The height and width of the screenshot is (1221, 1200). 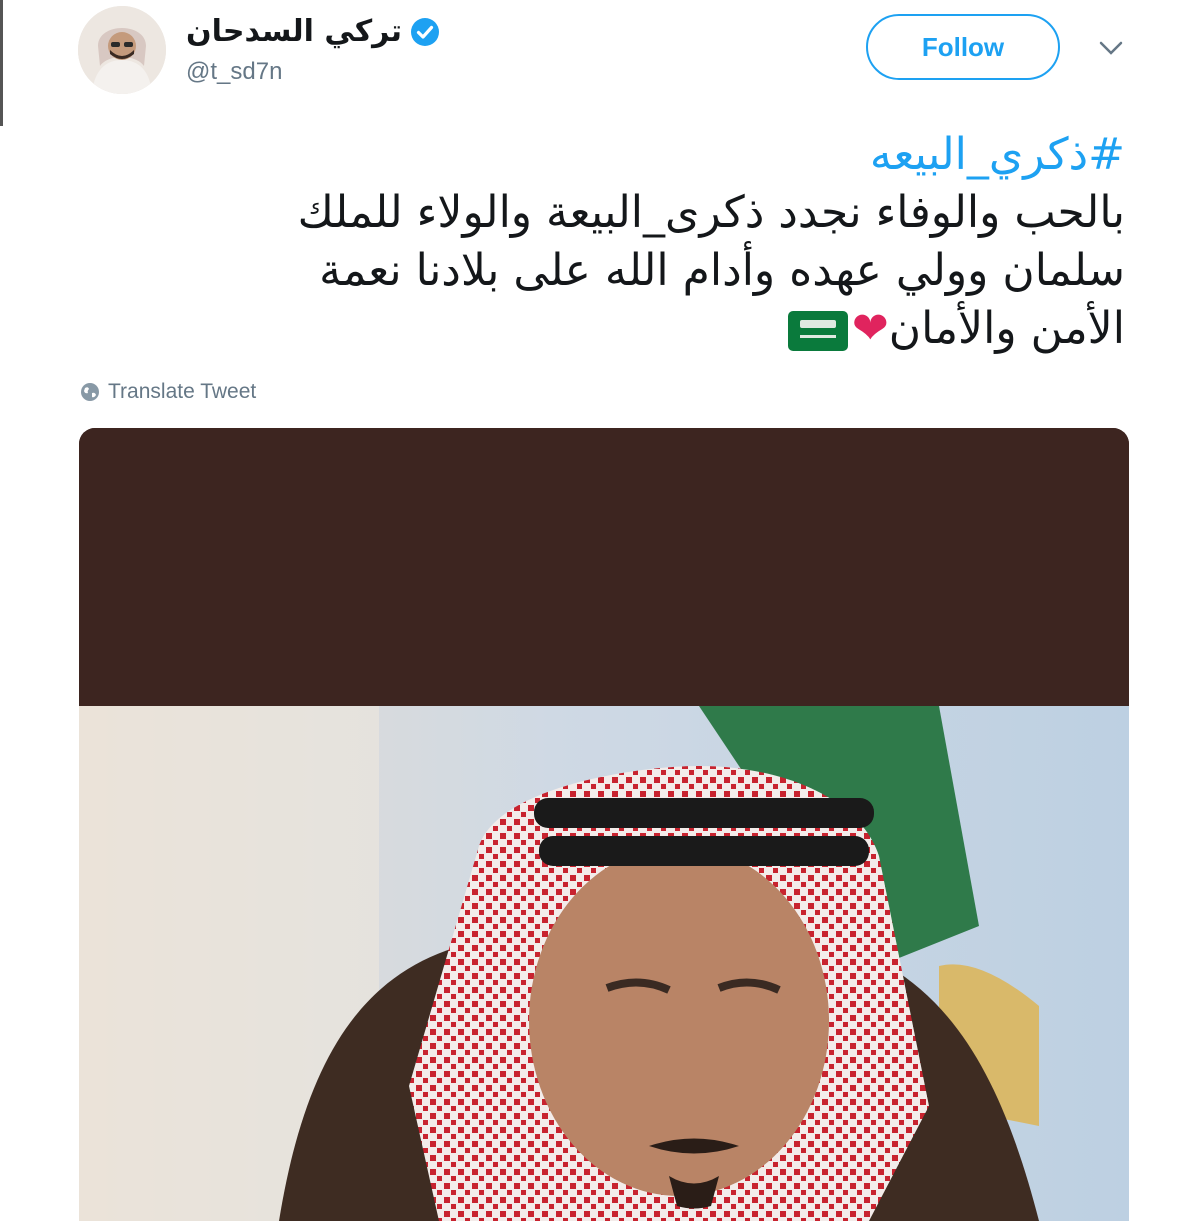 What do you see at coordinates (1006, 328) in the screenshot?
I see `tweet-line-3: الأمن والأمان` at bounding box center [1006, 328].